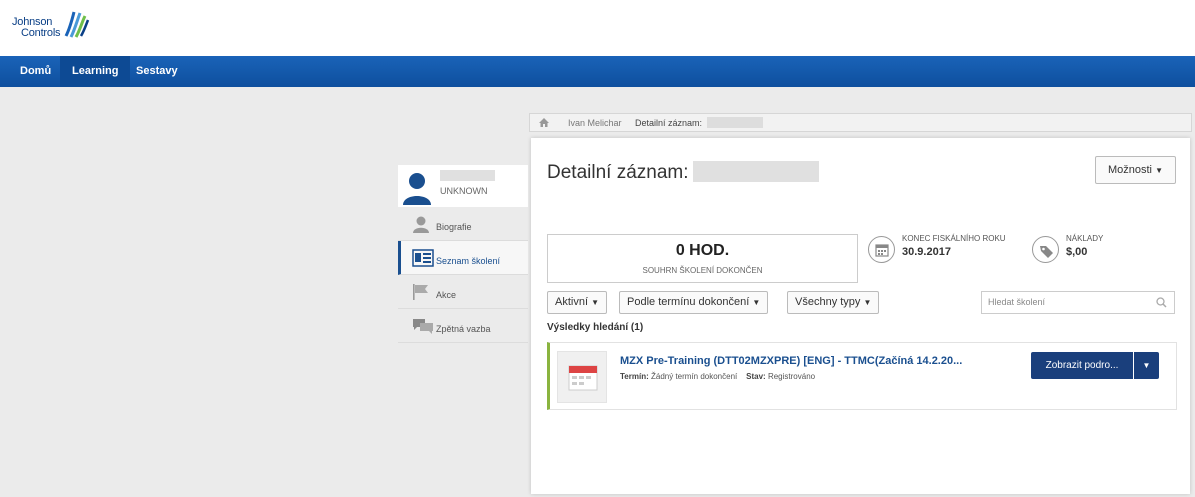  I want to click on status-label: Stav:, so click(756, 376).